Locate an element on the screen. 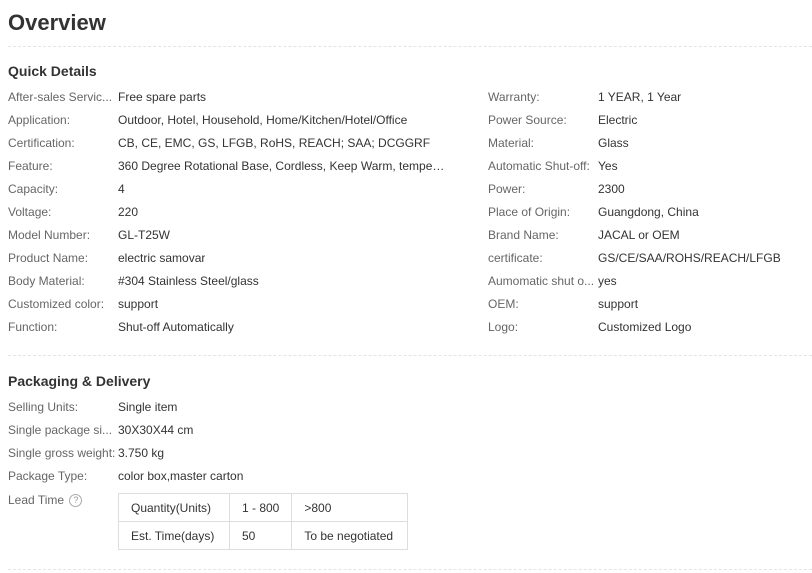 This screenshot has width=812, height=573. detail-label: OEM: is located at coordinates (503, 304).